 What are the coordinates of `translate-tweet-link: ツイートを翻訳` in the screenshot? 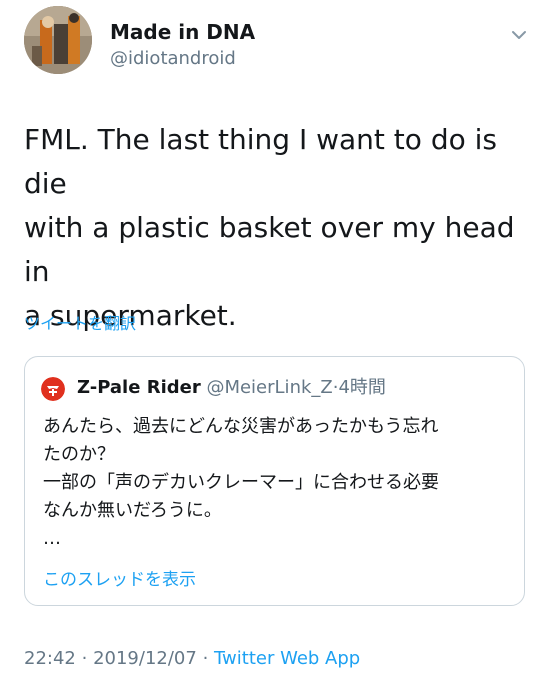 It's located at (80, 322).